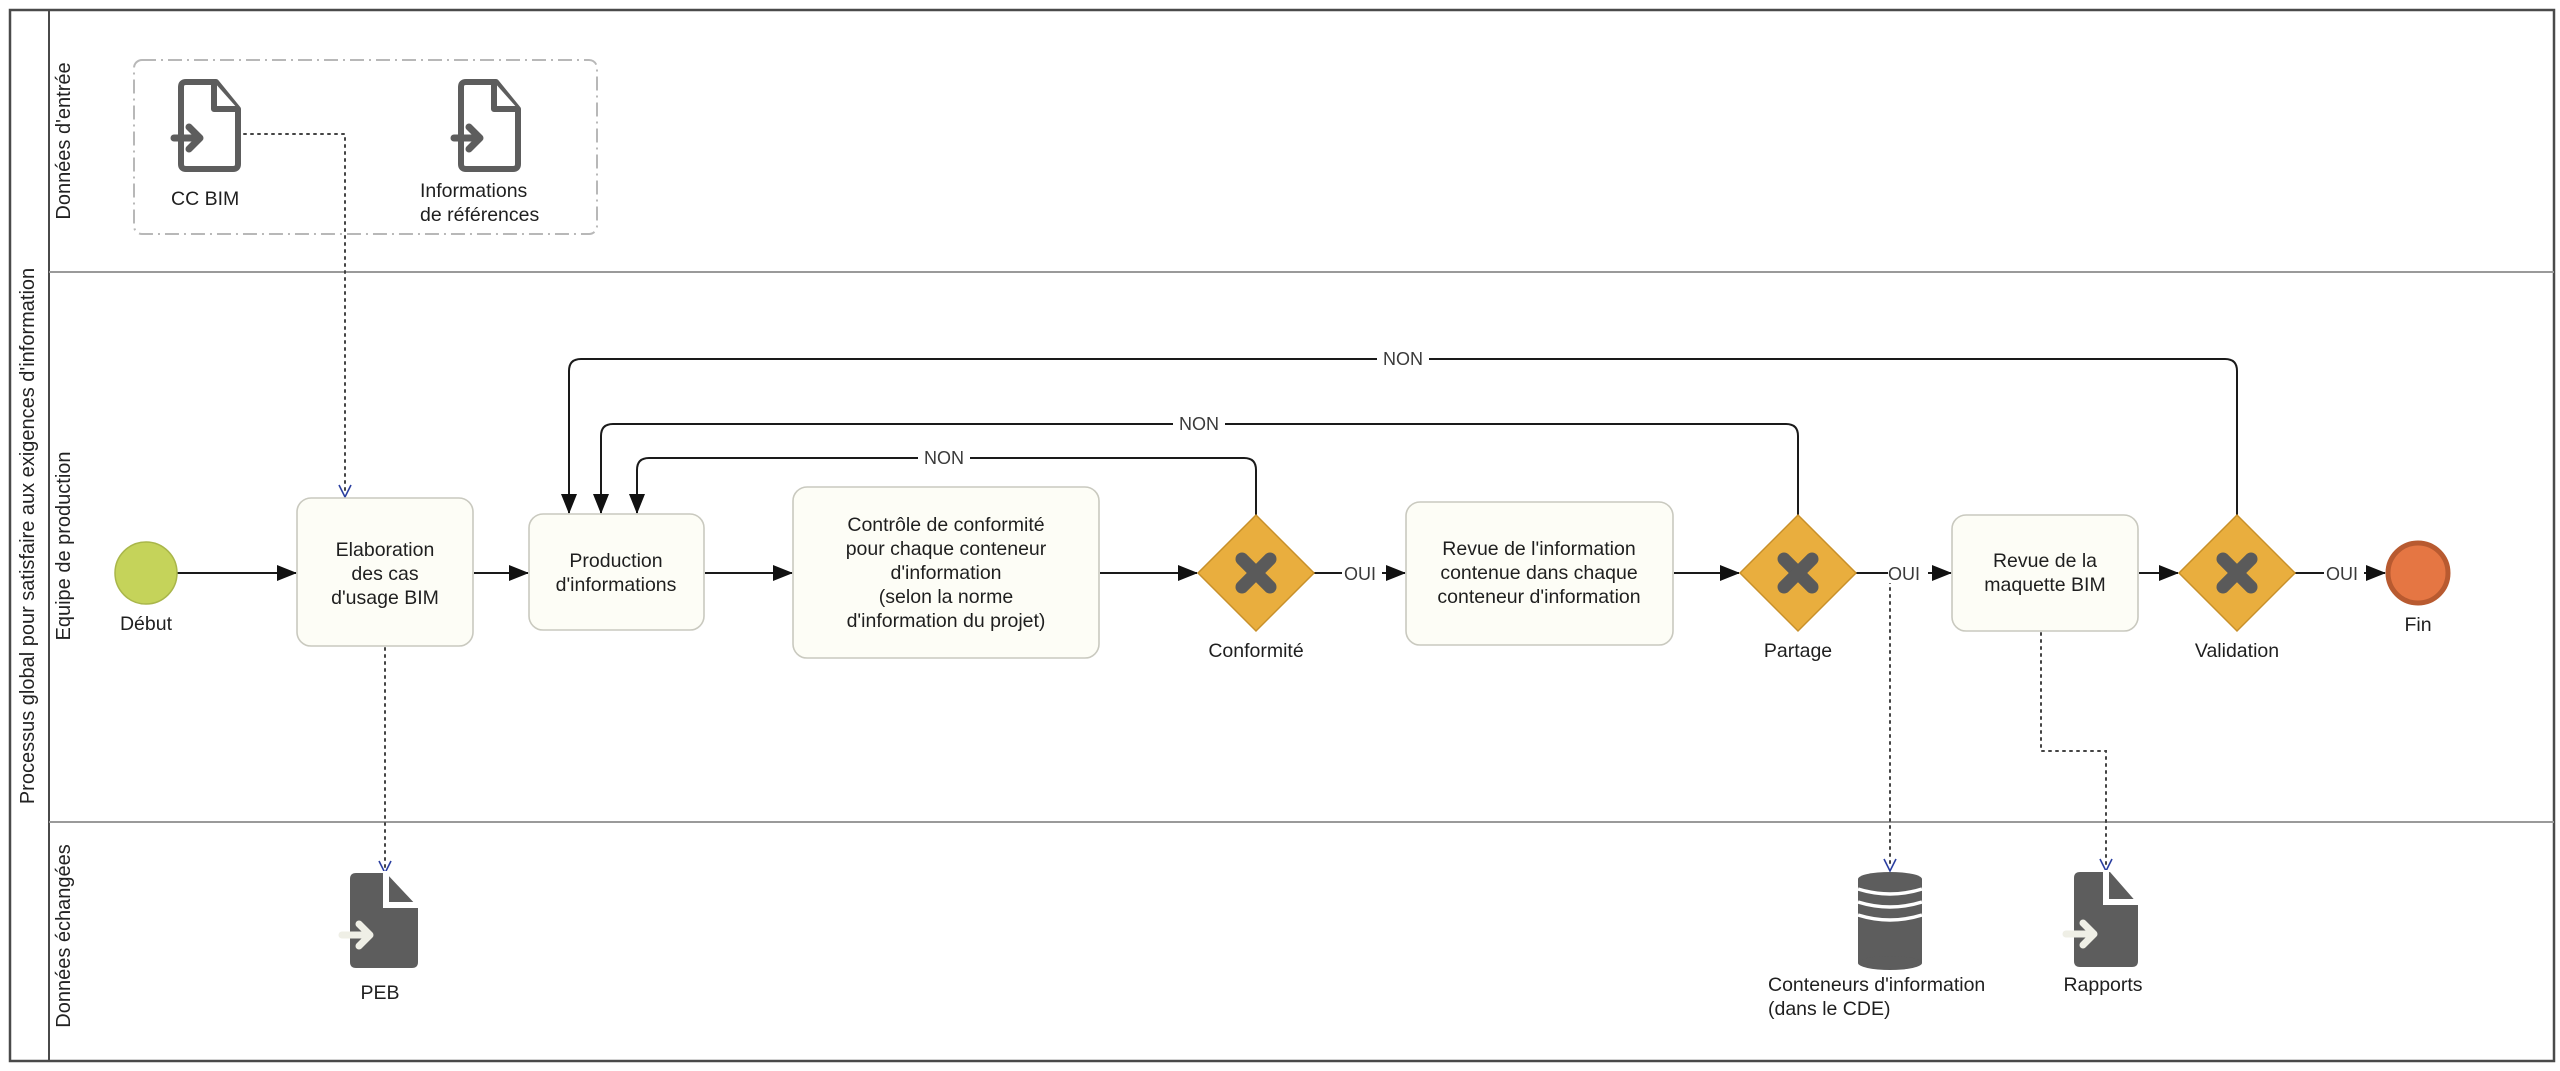  Describe the element at coordinates (1538, 549) in the screenshot. I see `task-text-line: Revue de l'information` at that location.